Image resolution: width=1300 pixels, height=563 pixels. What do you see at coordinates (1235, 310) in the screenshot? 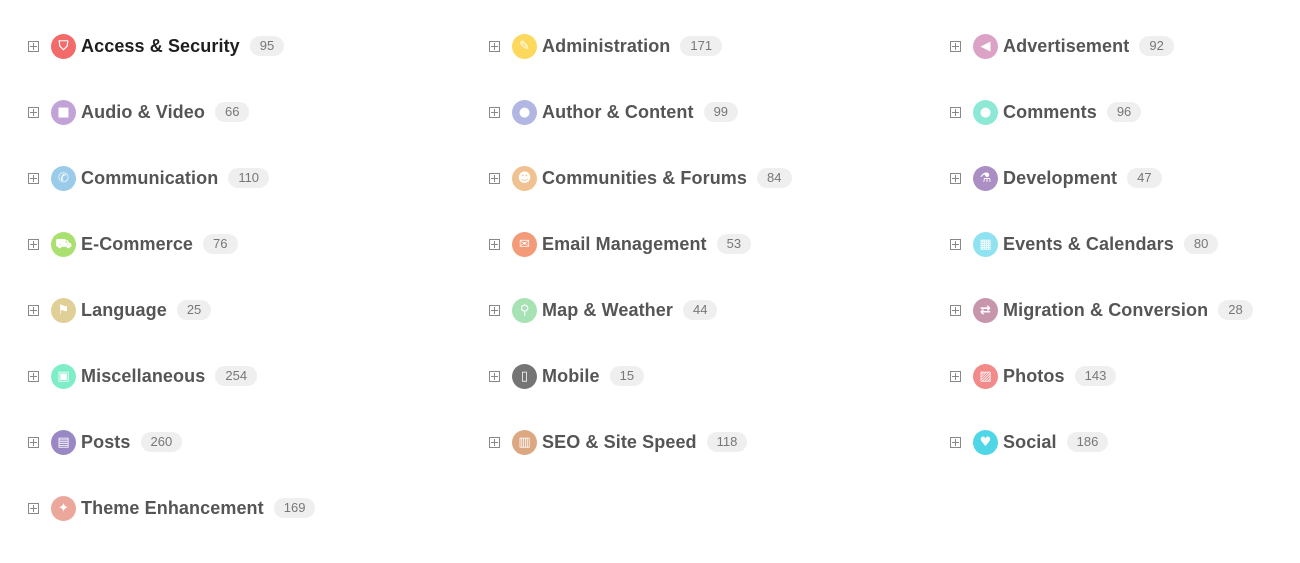
I see `count-badge: 28` at bounding box center [1235, 310].